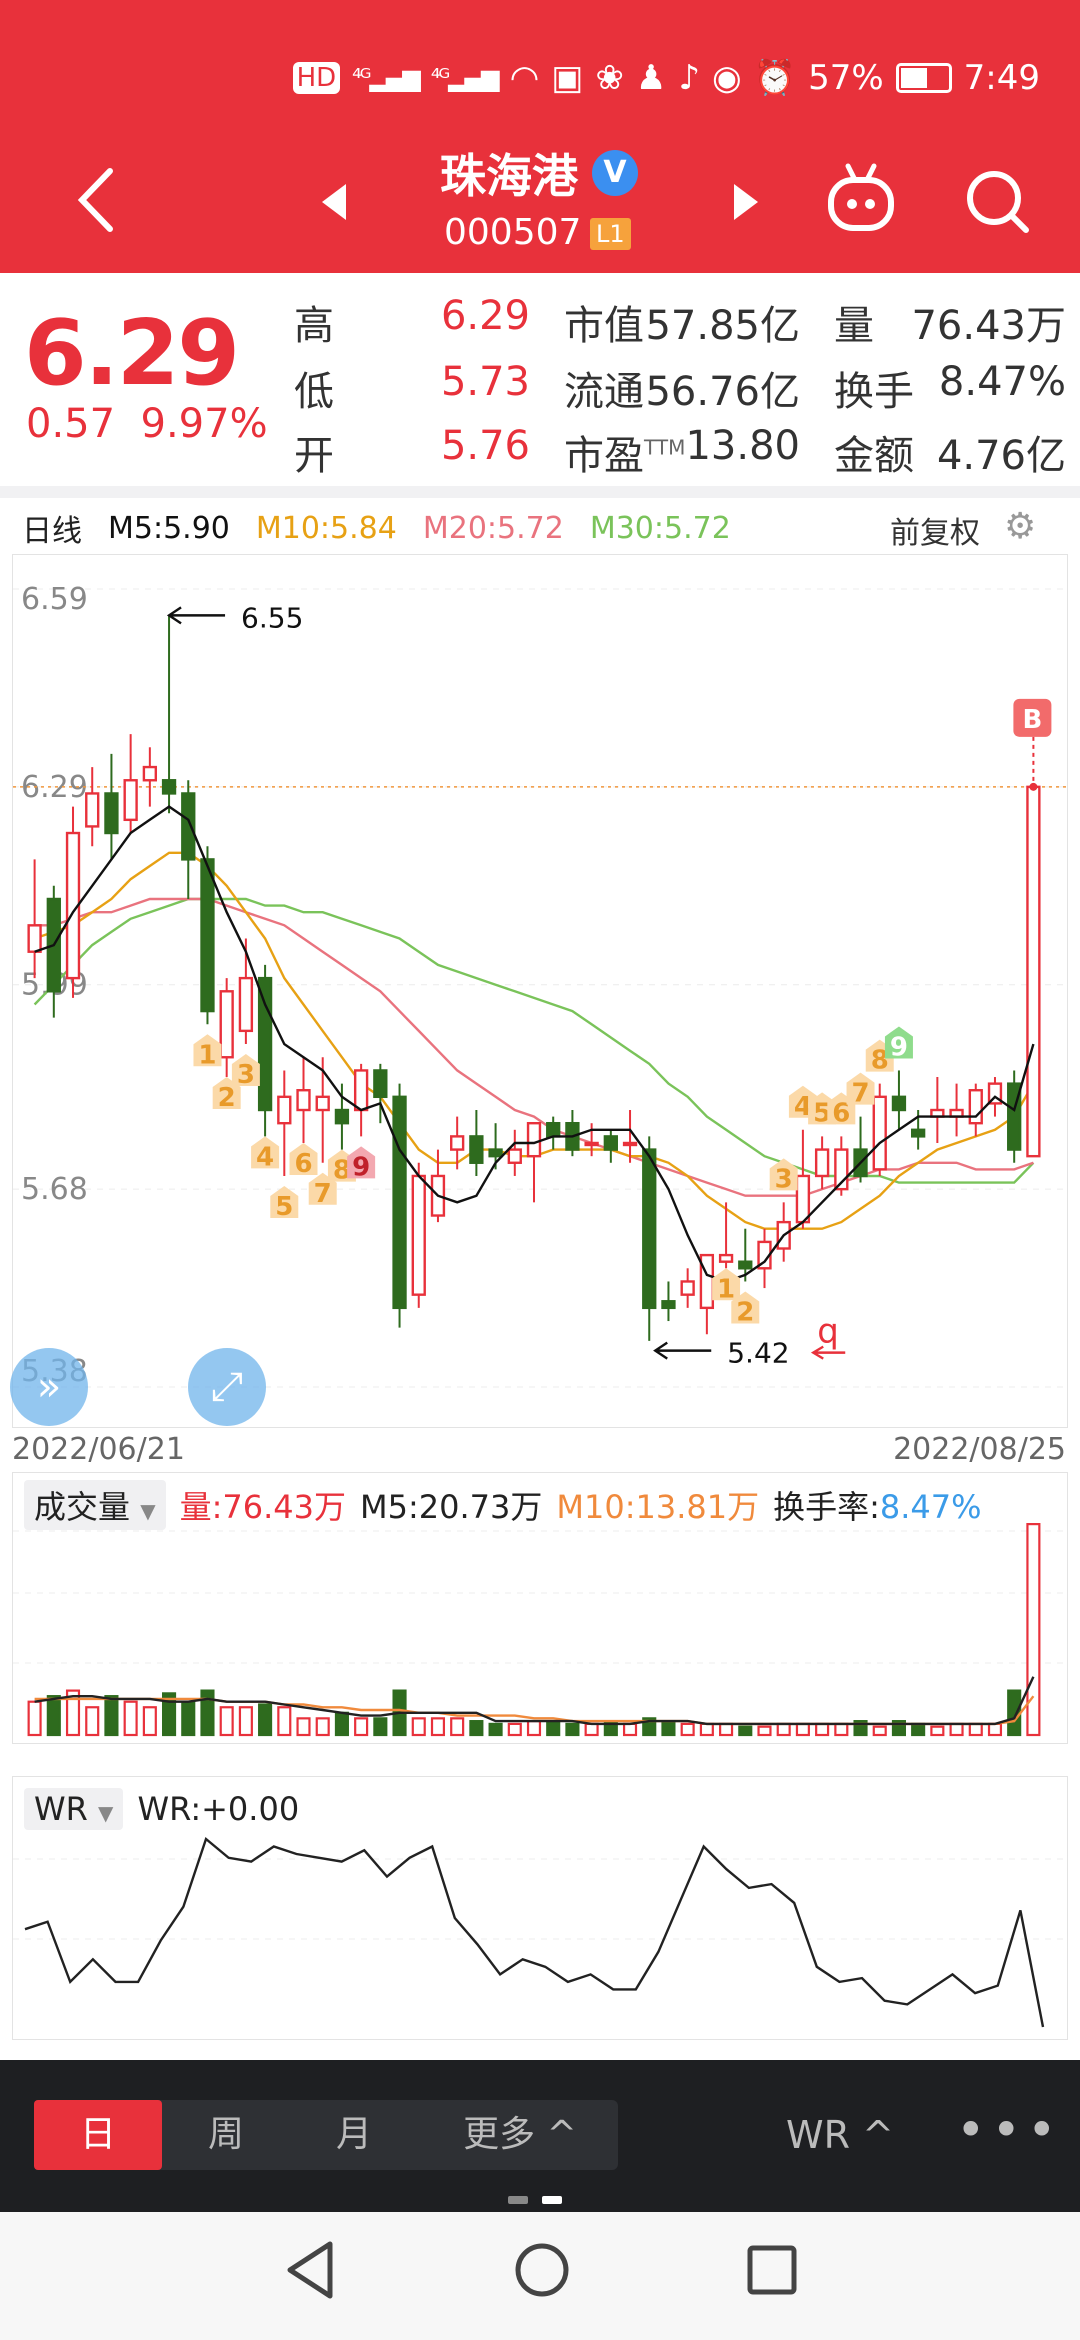  I want to click on back-icon, so click(96, 200).